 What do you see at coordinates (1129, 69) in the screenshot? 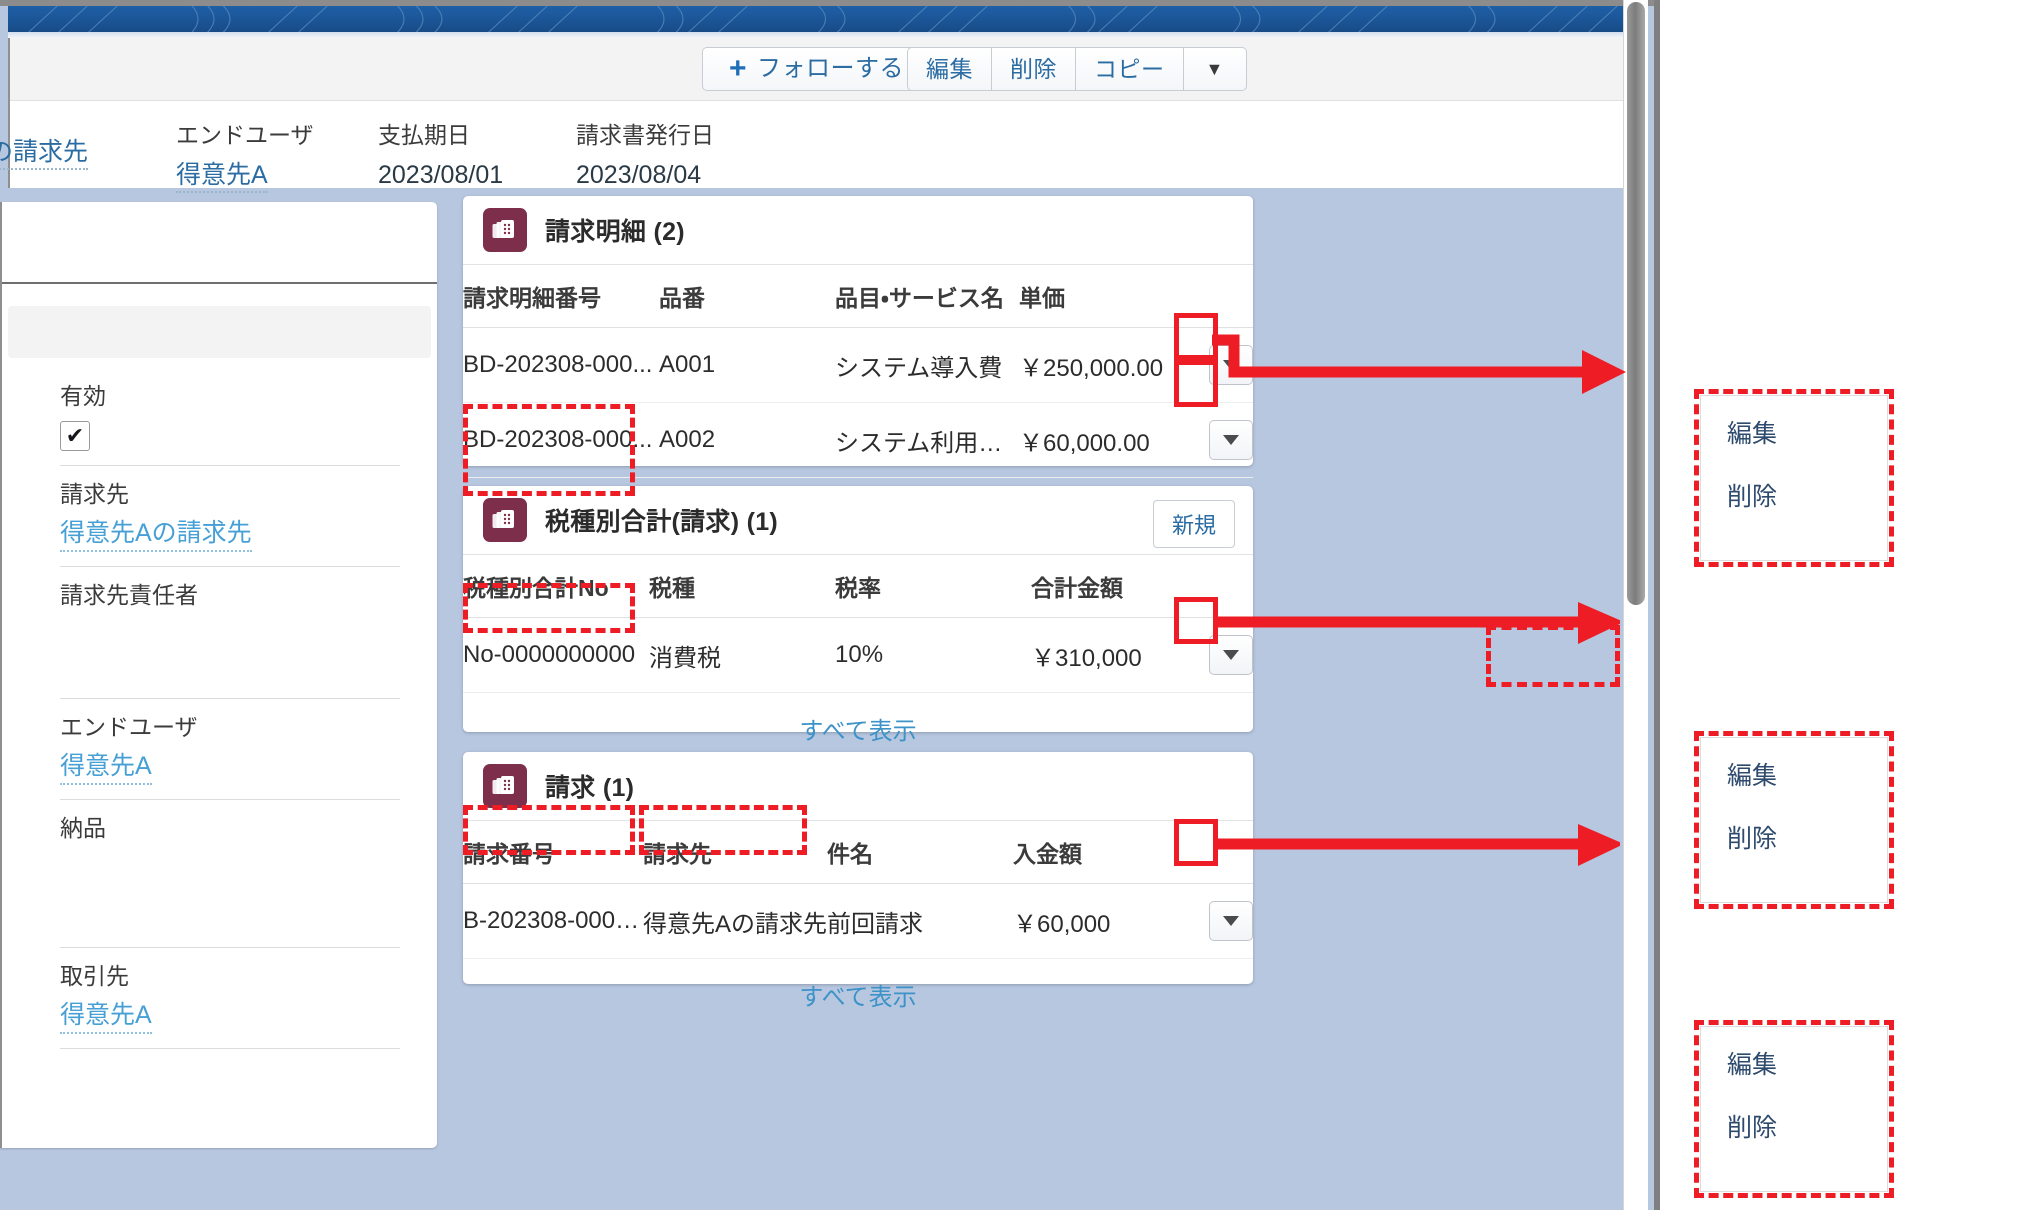
I see `copy-button: コピー` at bounding box center [1129, 69].